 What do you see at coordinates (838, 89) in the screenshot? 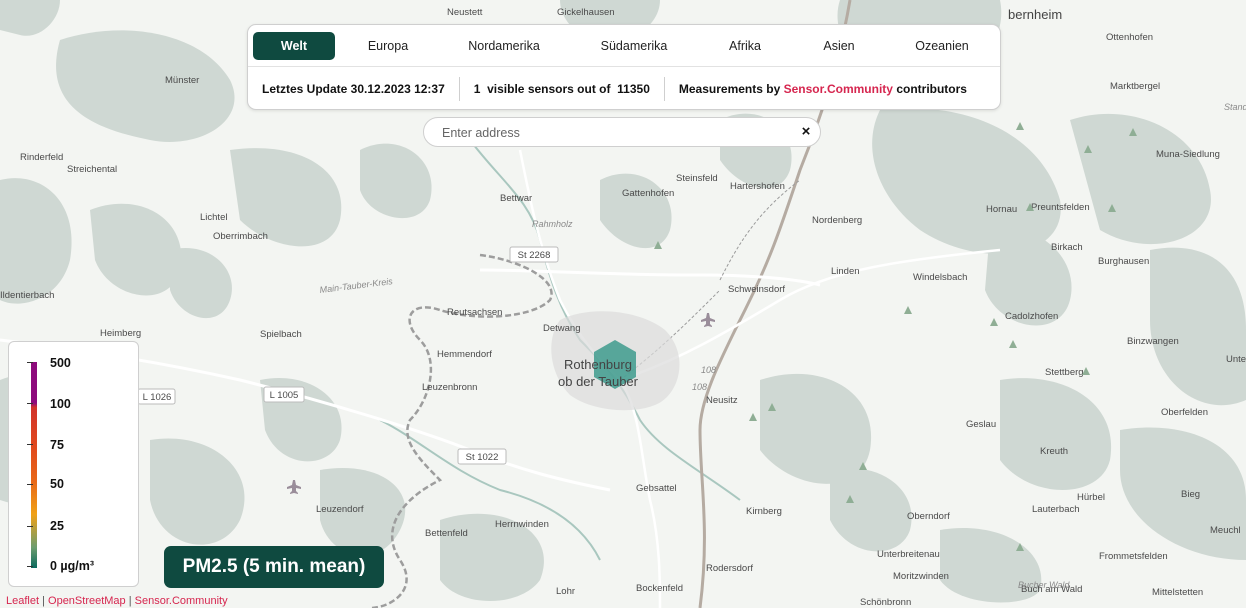
I see `sensor-community-link: Sensor.Community` at bounding box center [838, 89].